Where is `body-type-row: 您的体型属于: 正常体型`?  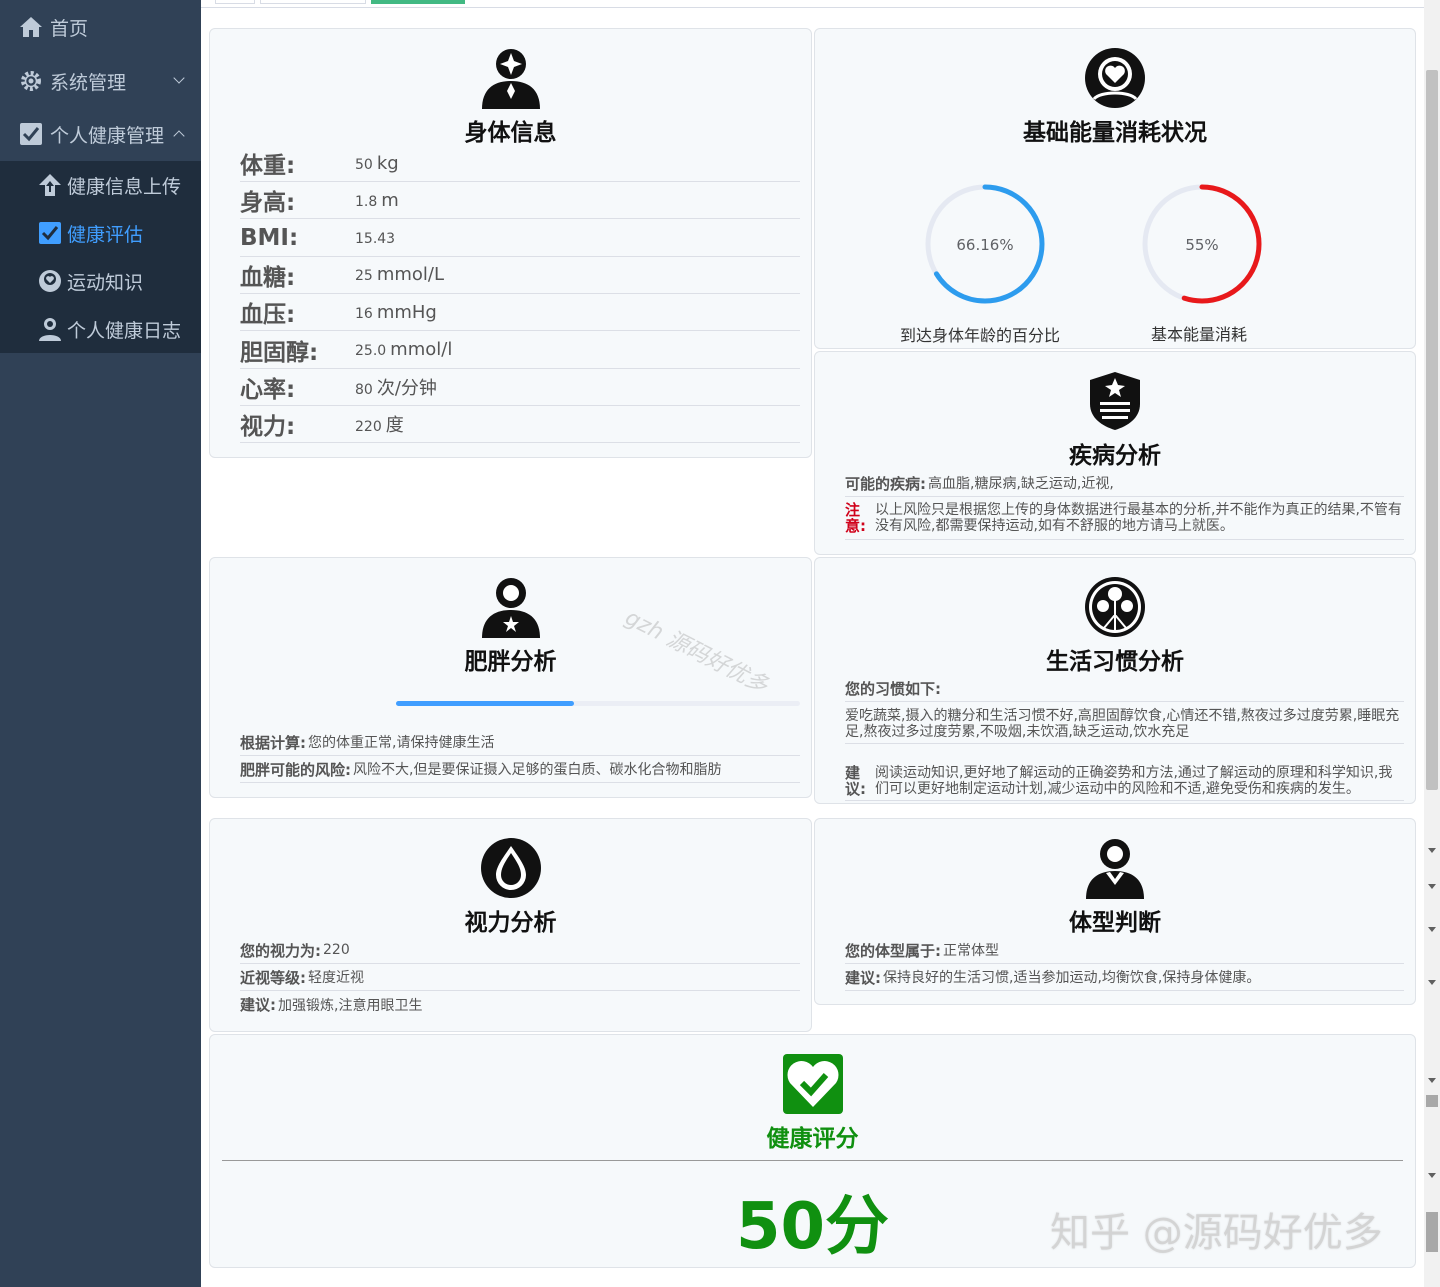
body-type-row: 您的体型属于: 正常体型 is located at coordinates (1124, 950).